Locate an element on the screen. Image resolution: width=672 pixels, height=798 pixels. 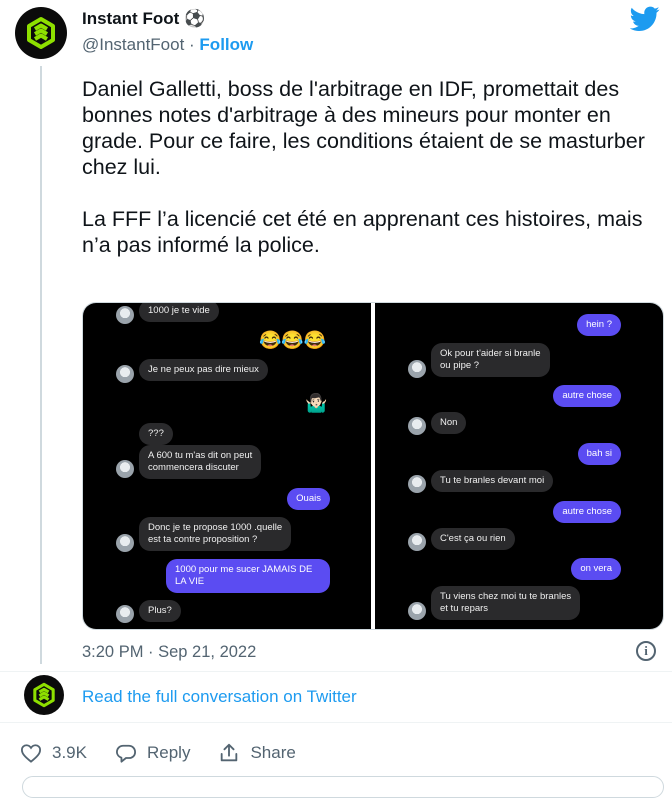
chat-line: commencera discuter is located at coordinates (193, 467).